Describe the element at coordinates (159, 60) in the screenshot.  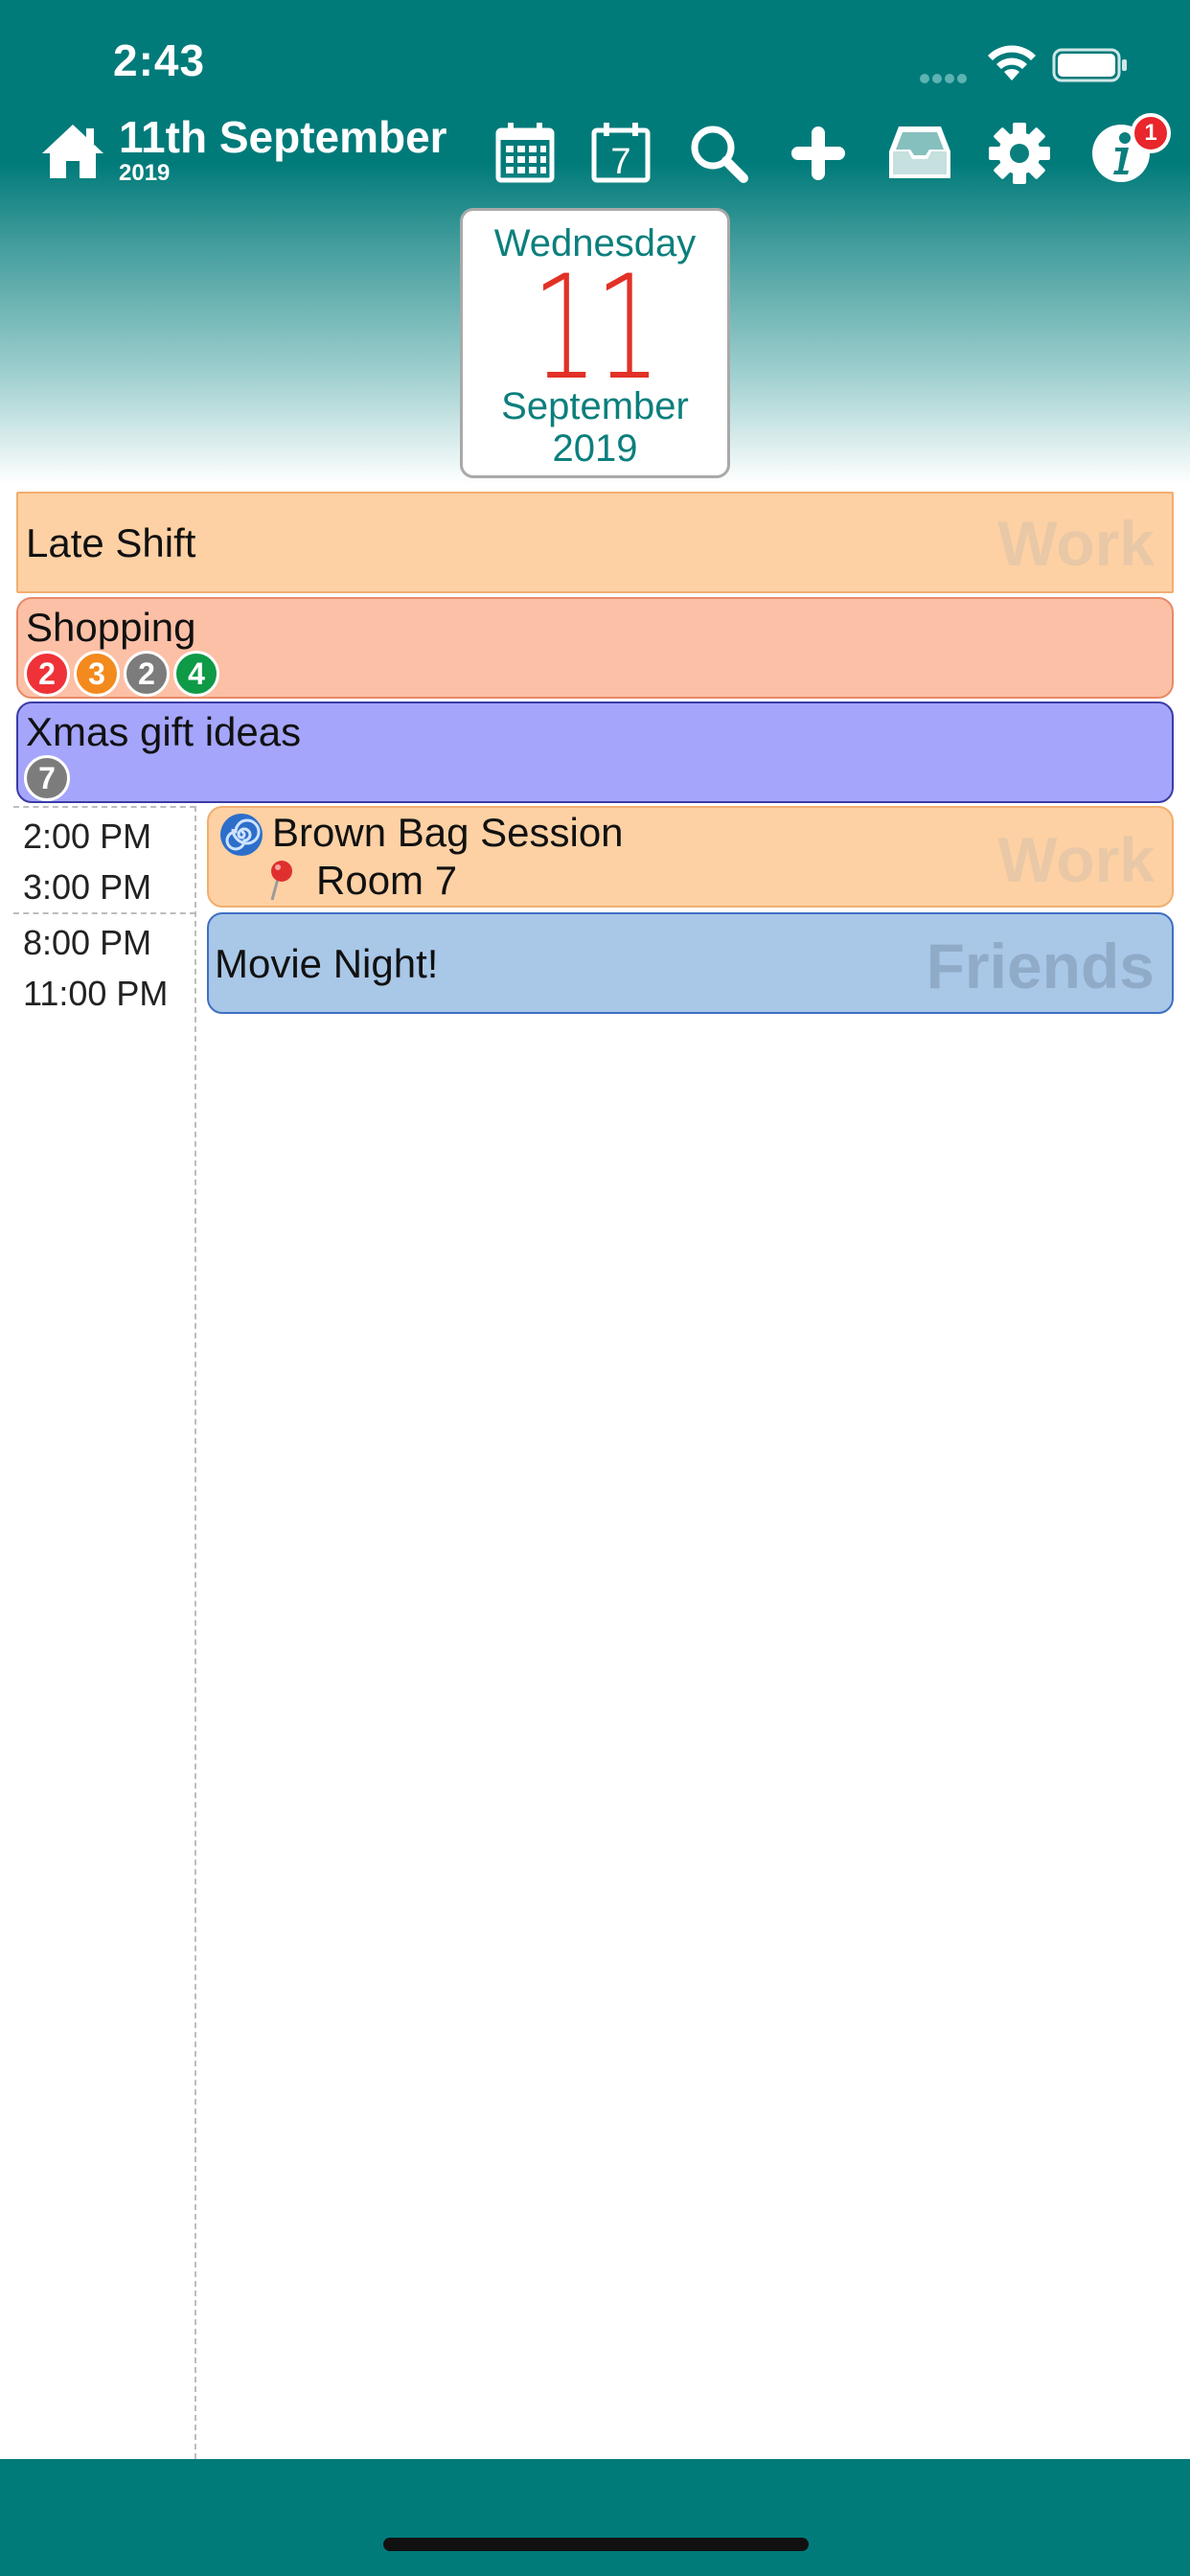
I see `status-time: 2:43` at that location.